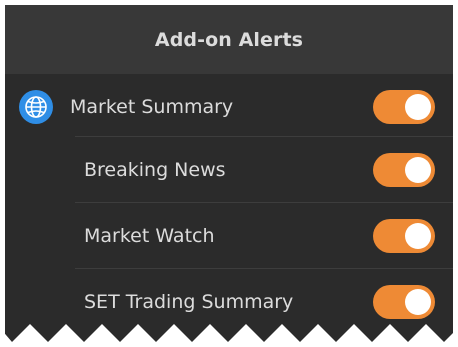 The width and height of the screenshot is (458, 347). I want to click on page-title: Add-on Alerts, so click(229, 39).